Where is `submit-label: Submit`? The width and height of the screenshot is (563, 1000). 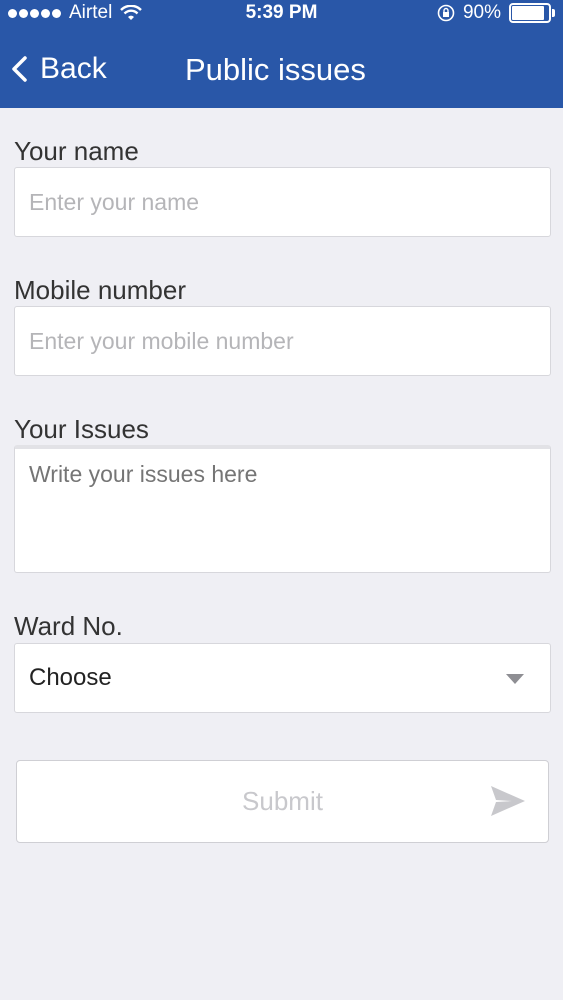 submit-label: Submit is located at coordinates (282, 801).